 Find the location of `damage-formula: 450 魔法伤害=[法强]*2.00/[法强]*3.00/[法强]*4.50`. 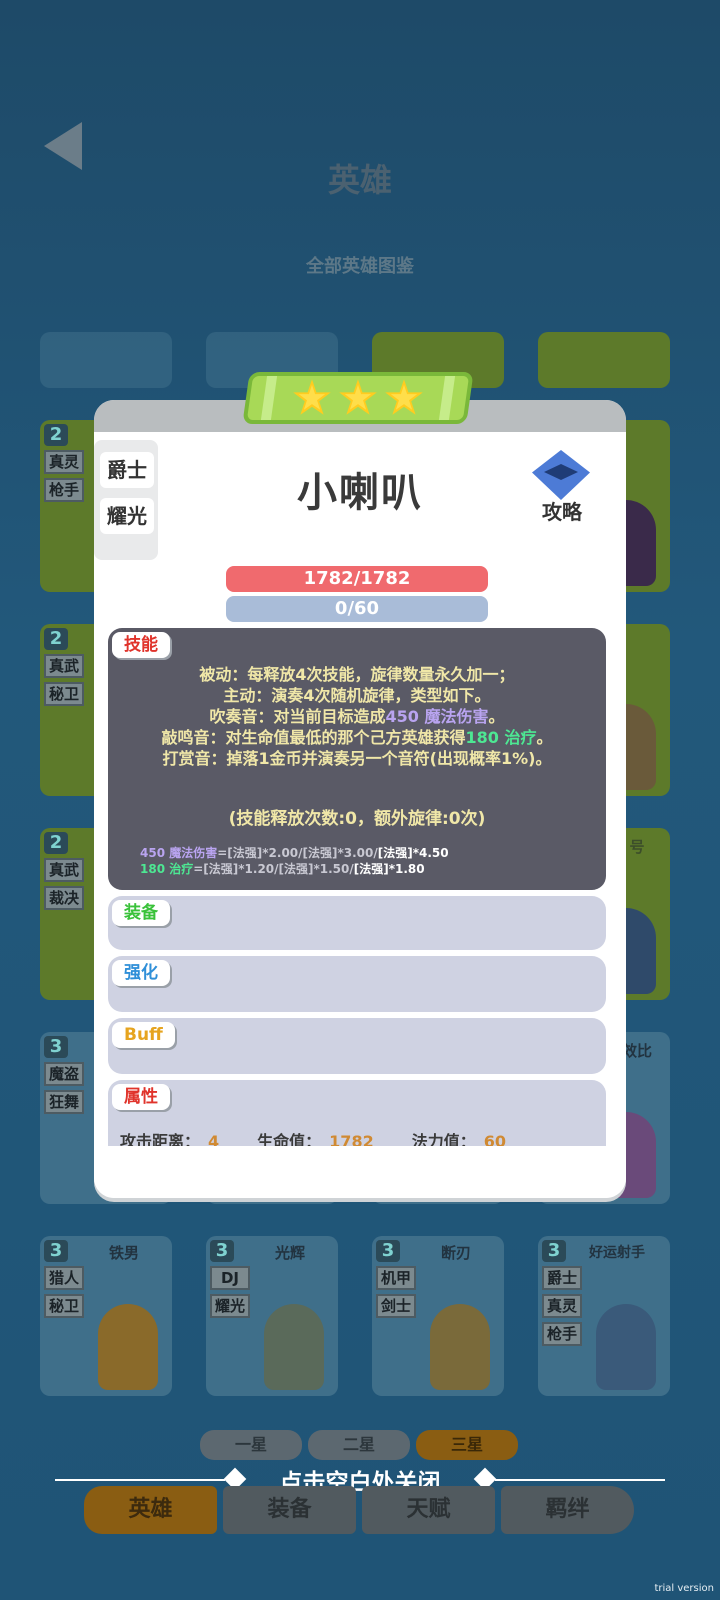

damage-formula: 450 魔法伤害=[法强]*2.00/[法强]*3.00/[法强]*4.50 is located at coordinates (294, 852).